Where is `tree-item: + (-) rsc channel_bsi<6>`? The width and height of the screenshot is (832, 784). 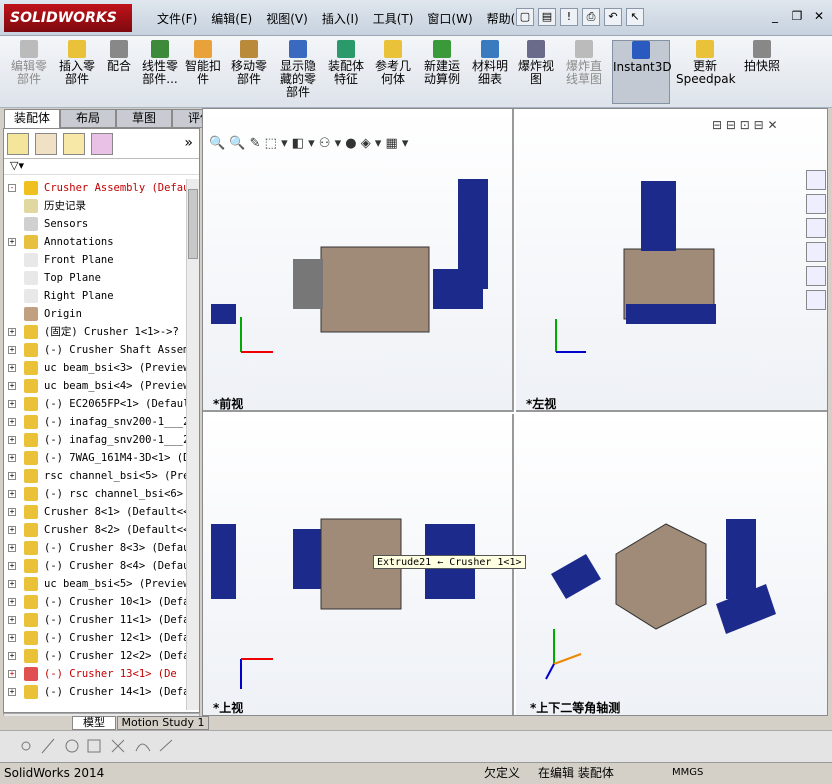 tree-item: + (-) rsc channel_bsi<6> is located at coordinates (95, 494).